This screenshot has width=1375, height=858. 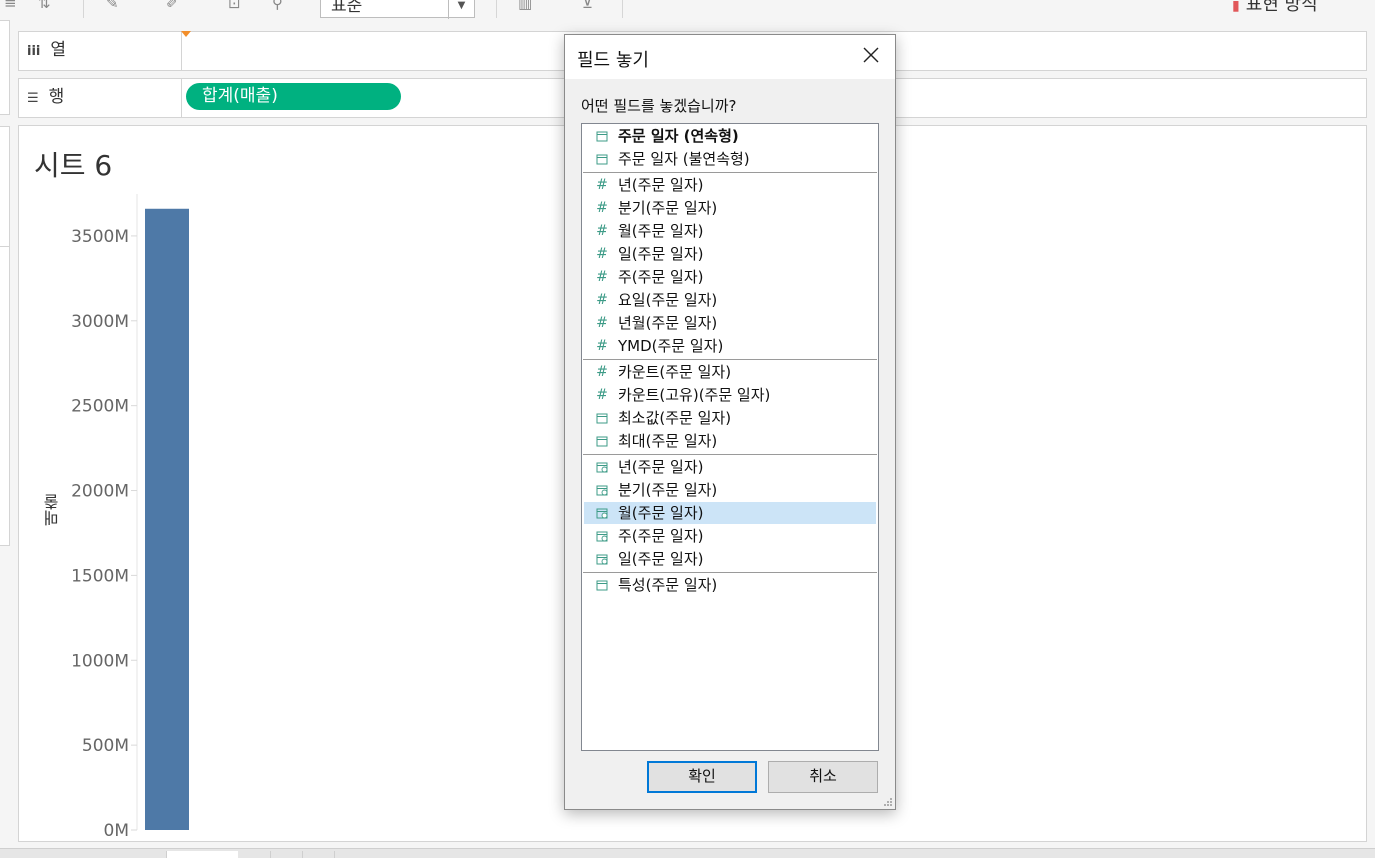 What do you see at coordinates (730, 277) in the screenshot?
I see `field-list-item: # 주(주문 일자)` at bounding box center [730, 277].